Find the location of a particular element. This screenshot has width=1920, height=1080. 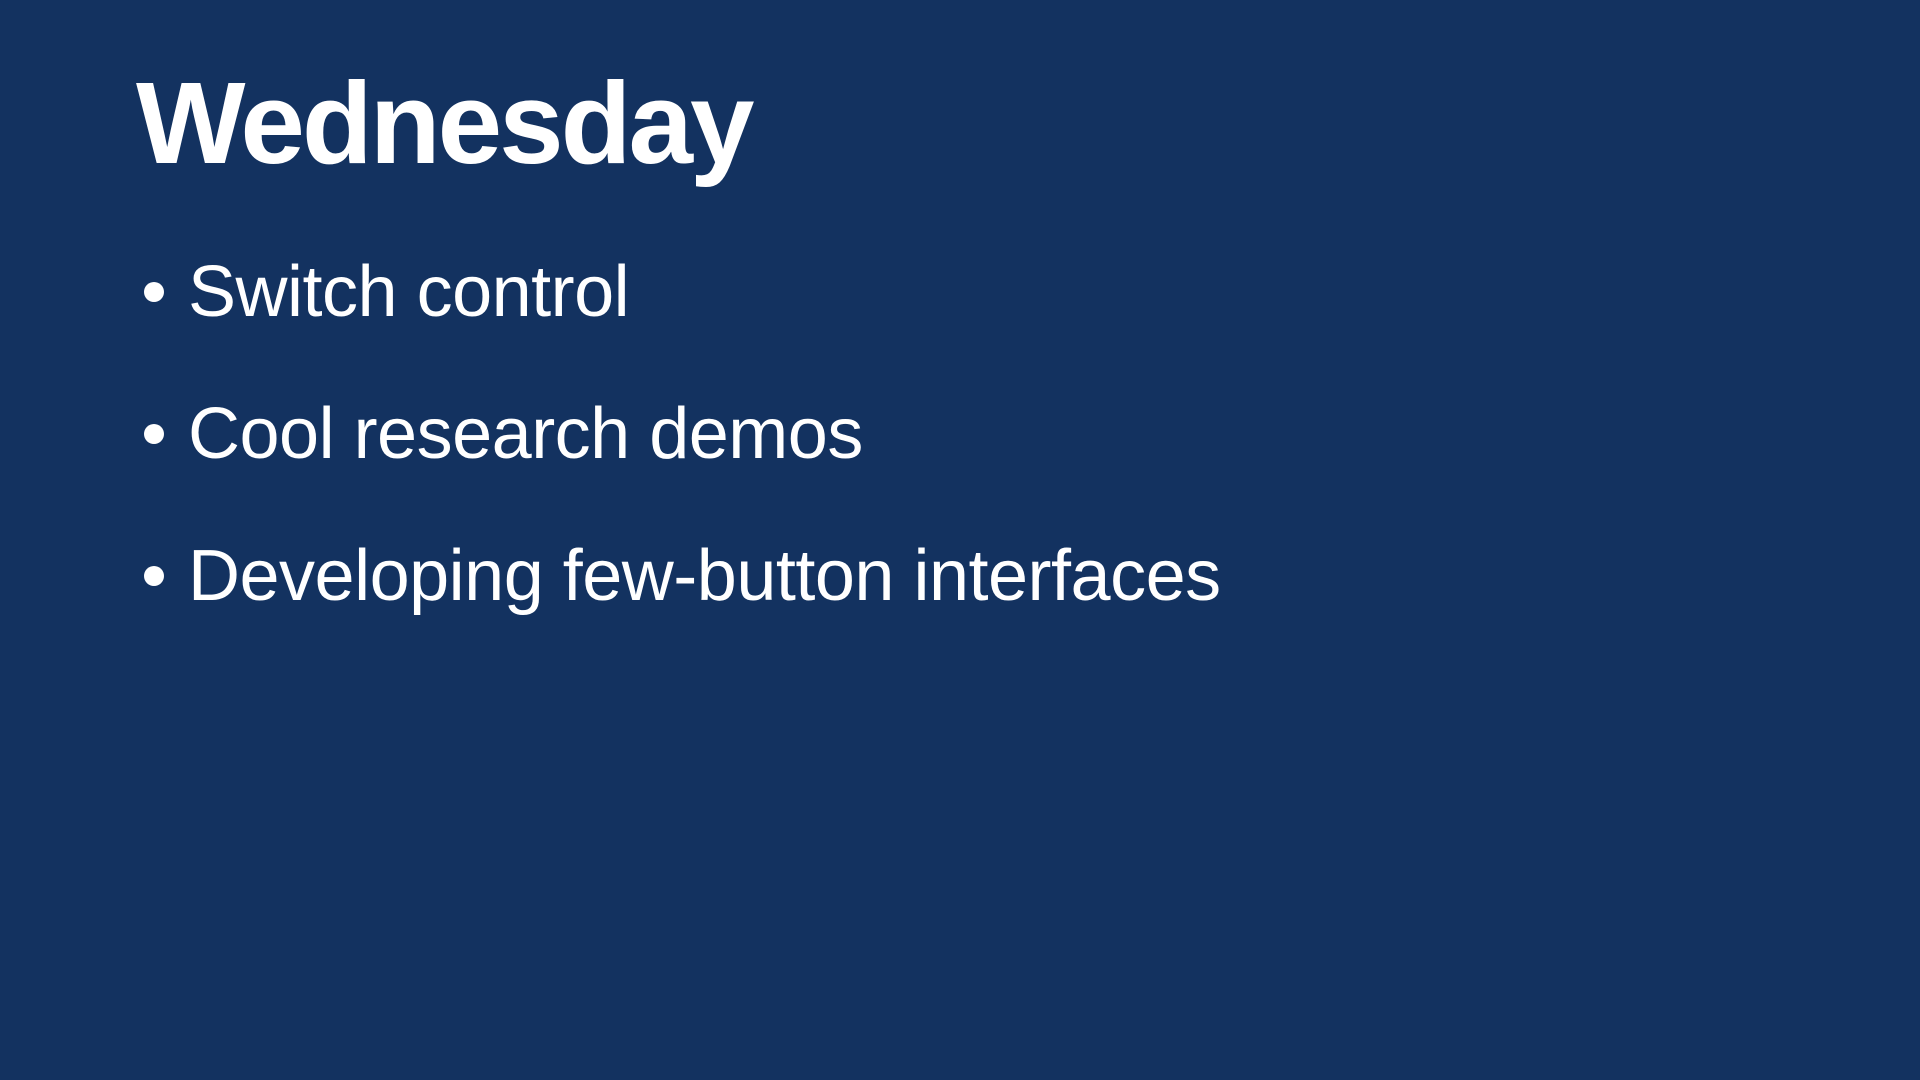

bullet-item-few-button-interfaces: Developing few-button interfaces is located at coordinates (678, 576).